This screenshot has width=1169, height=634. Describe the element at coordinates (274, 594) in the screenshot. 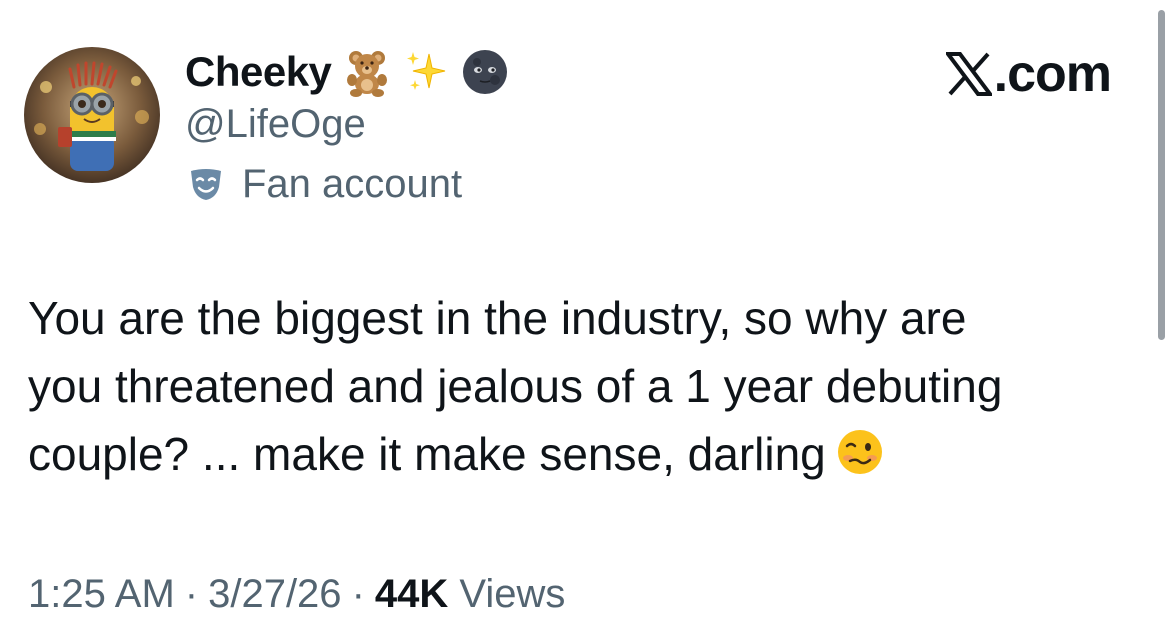

I see `tweet-date: 3/27/26` at that location.